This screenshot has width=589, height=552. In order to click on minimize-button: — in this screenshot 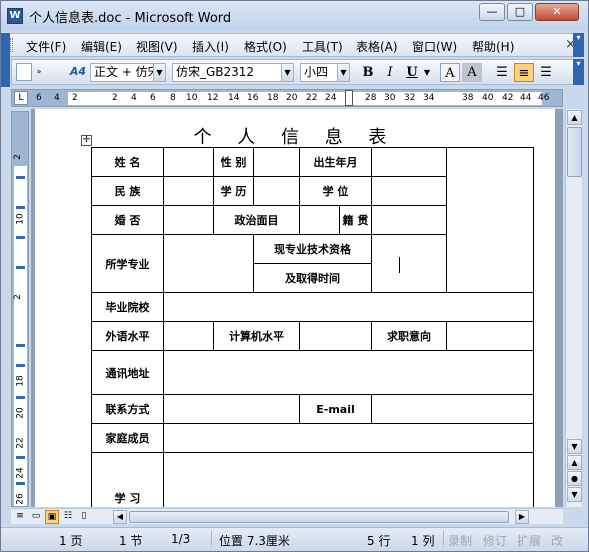, I will do `click(492, 12)`.